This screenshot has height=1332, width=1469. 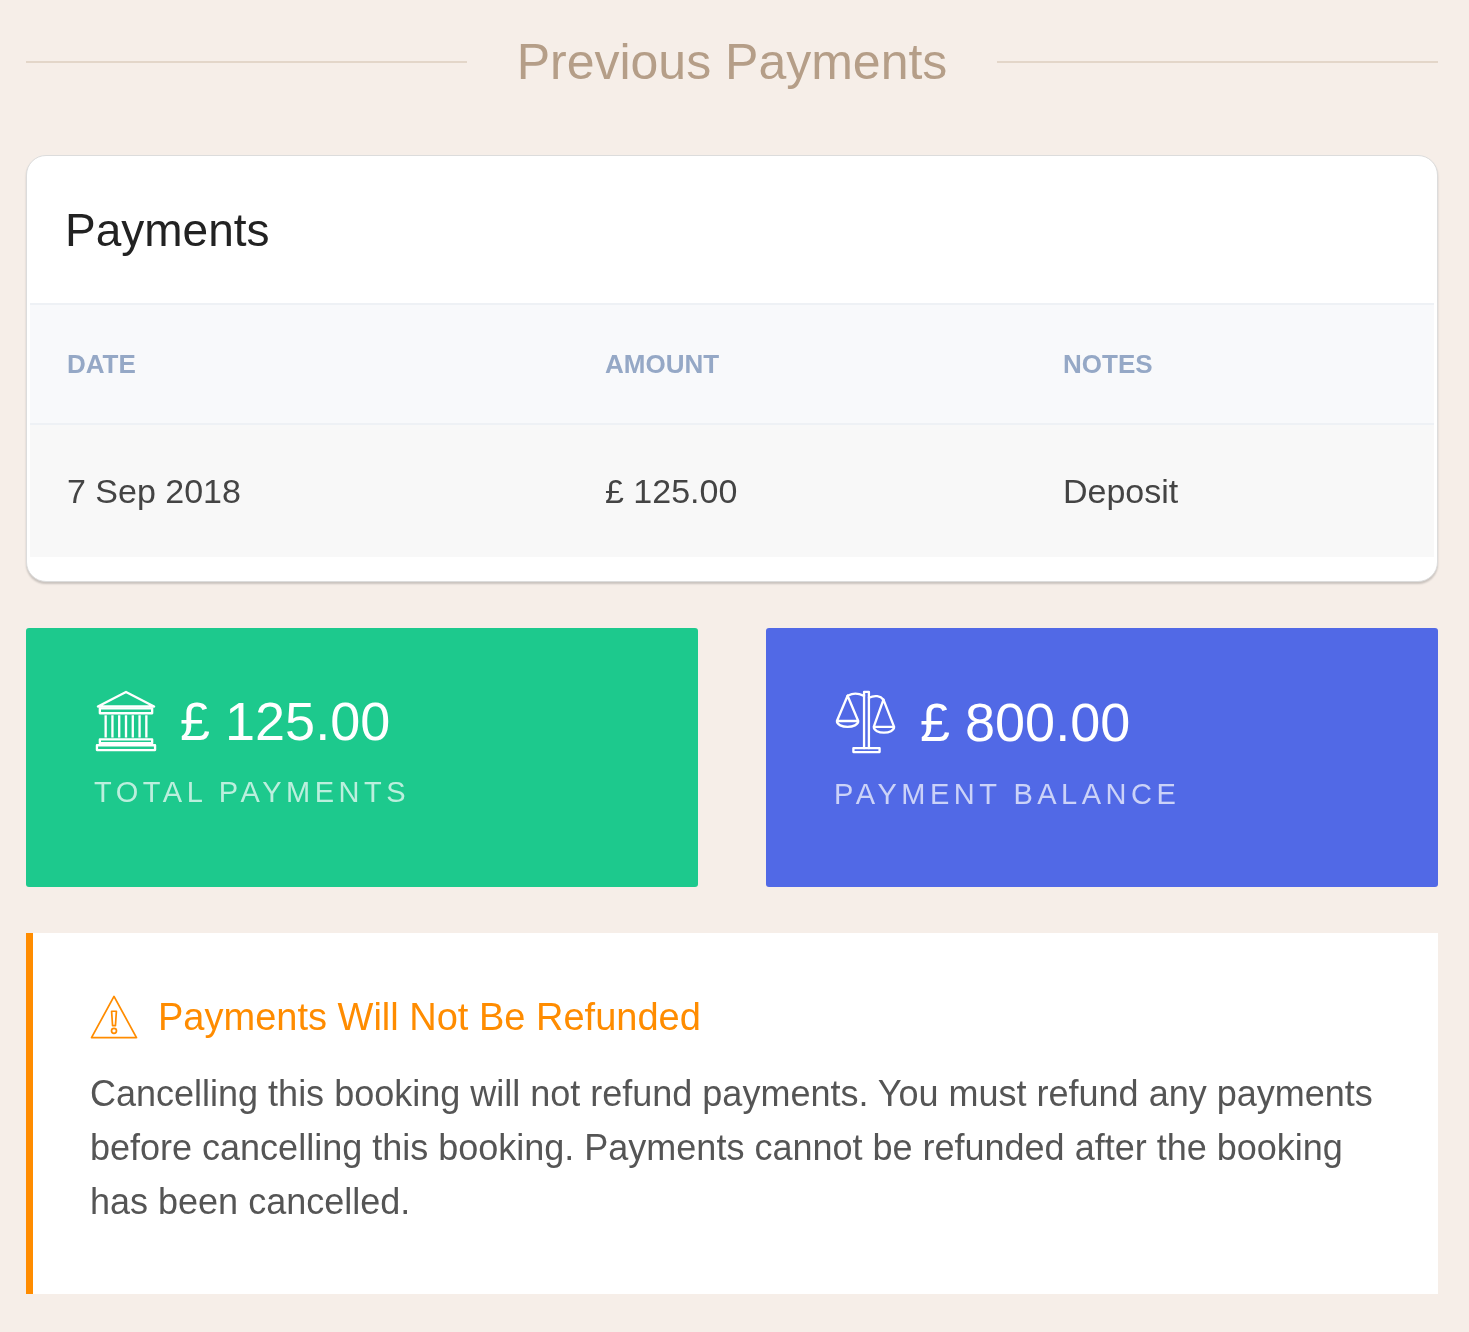 I want to click on stat-label: TOTAL PAYMENTS, so click(x=252, y=792).